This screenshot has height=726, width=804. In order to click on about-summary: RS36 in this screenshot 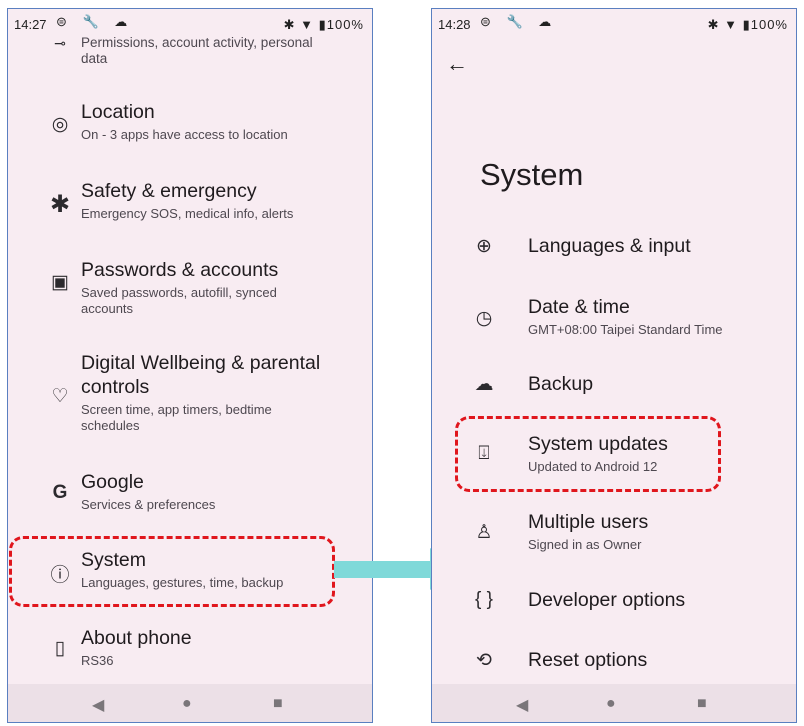, I will do `click(97, 660)`.